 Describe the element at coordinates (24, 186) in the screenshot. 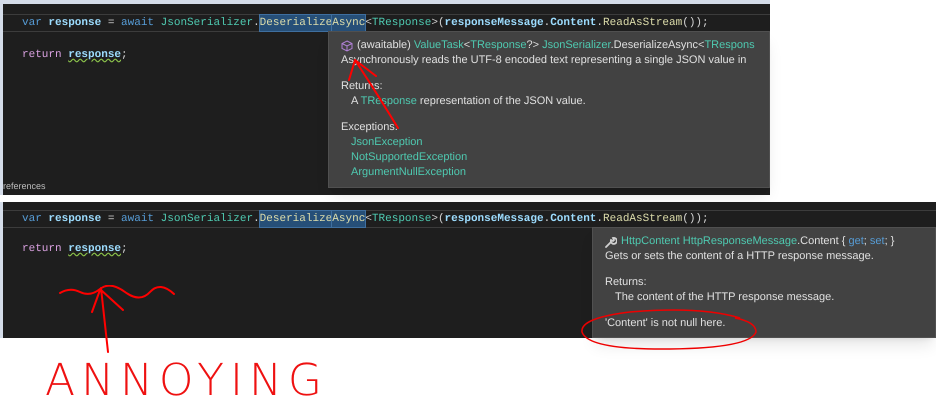

I see `references-label: references` at that location.